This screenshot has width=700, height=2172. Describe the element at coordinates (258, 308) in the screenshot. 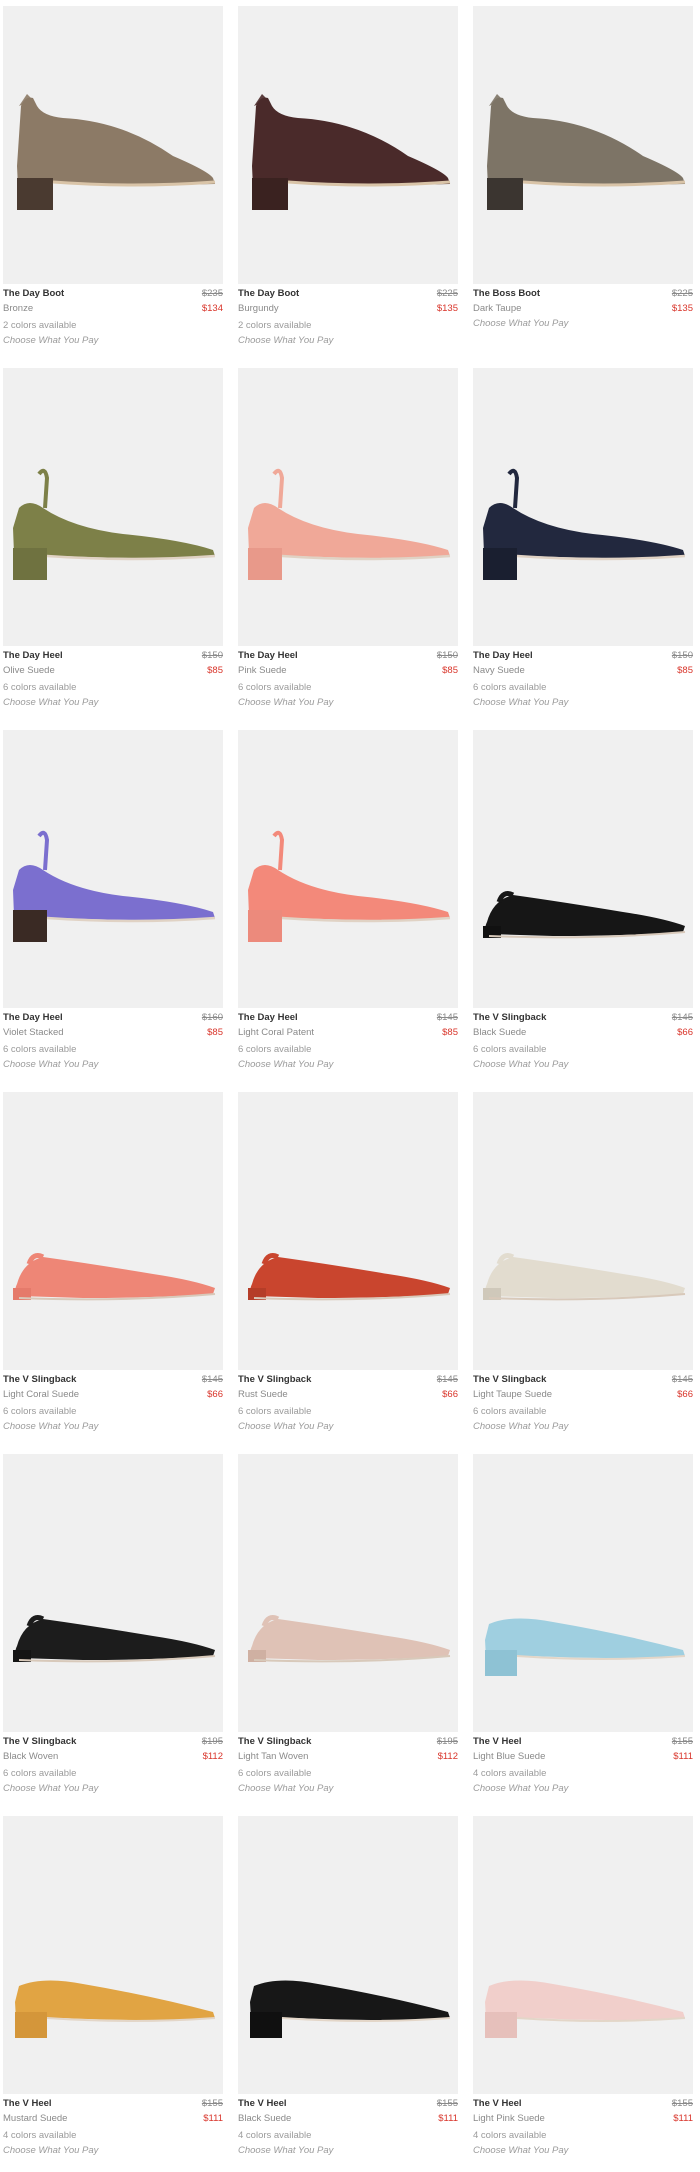

I see `product-color: Burgundy` at that location.